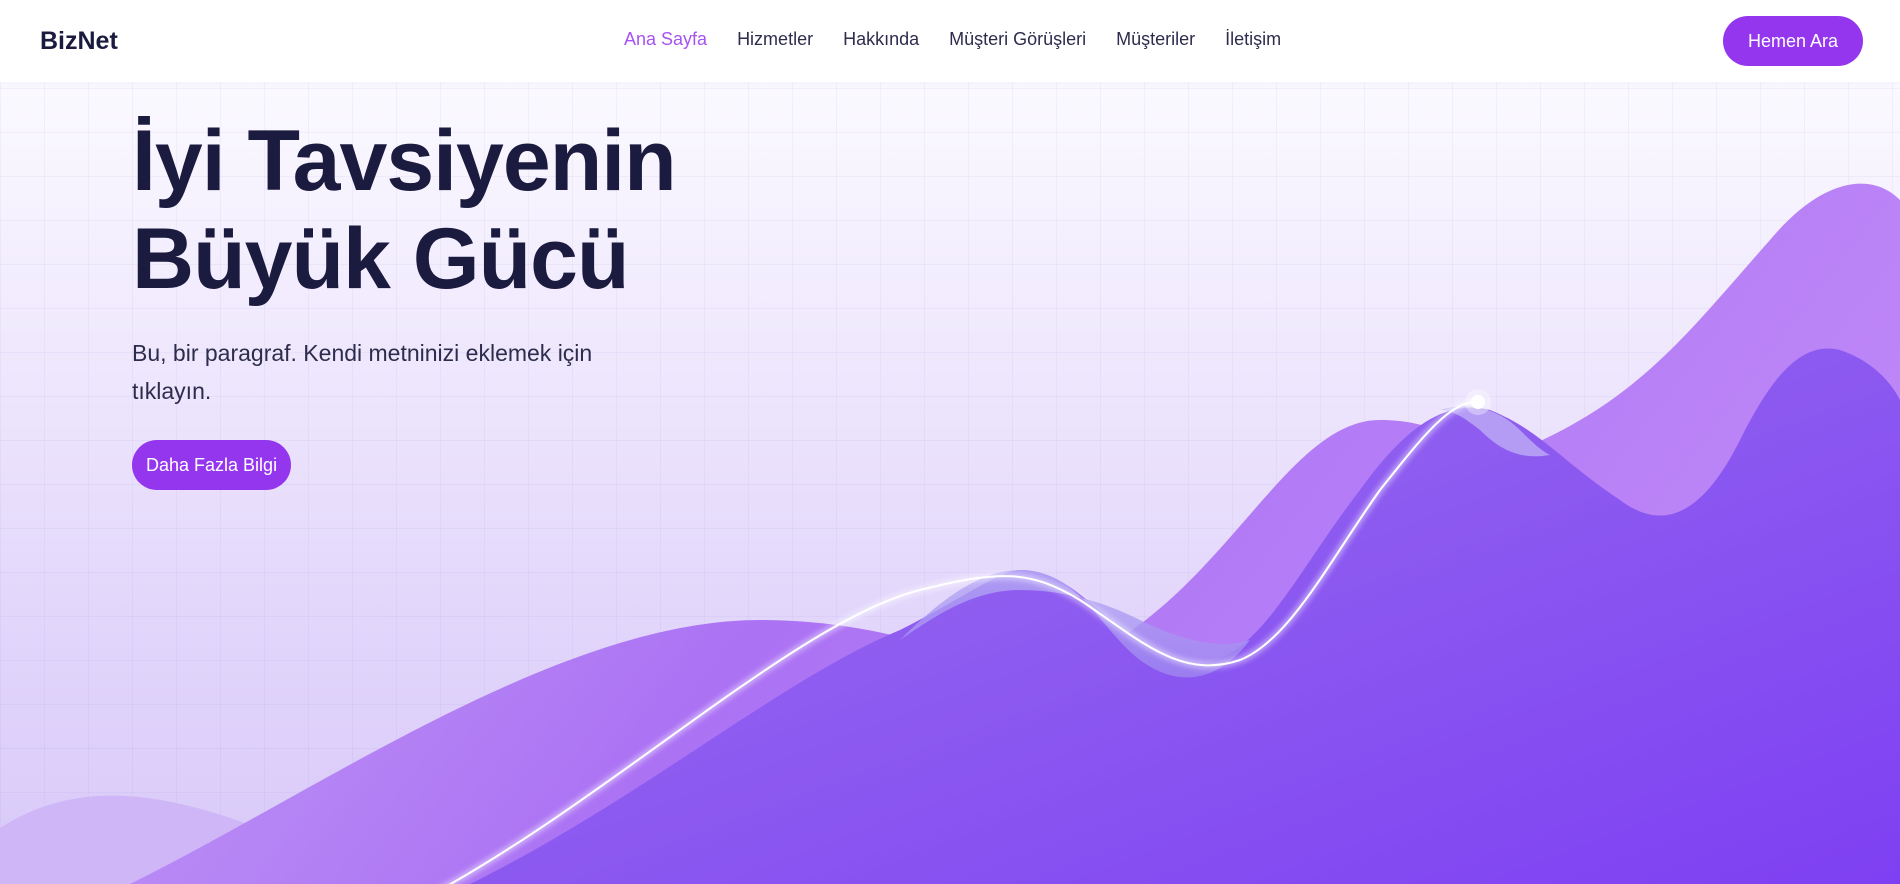  Describe the element at coordinates (1793, 41) in the screenshot. I see `call-now-button: Hemen Ara` at that location.